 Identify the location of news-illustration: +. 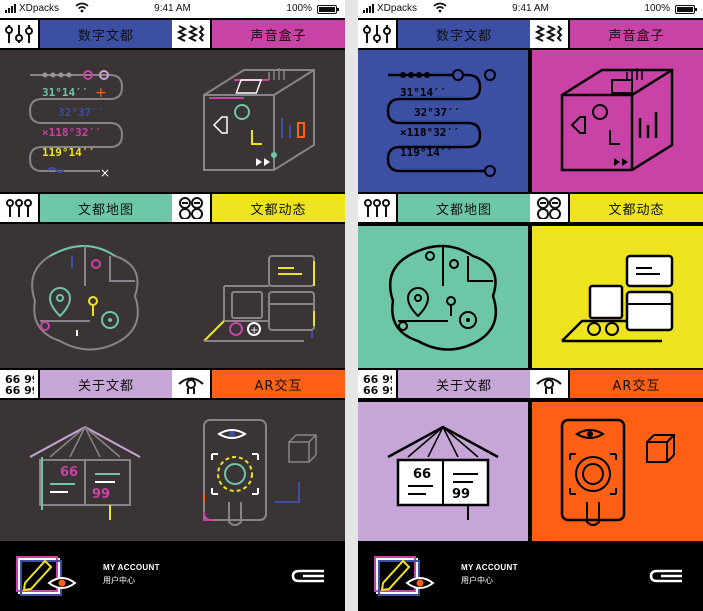
(259, 298).